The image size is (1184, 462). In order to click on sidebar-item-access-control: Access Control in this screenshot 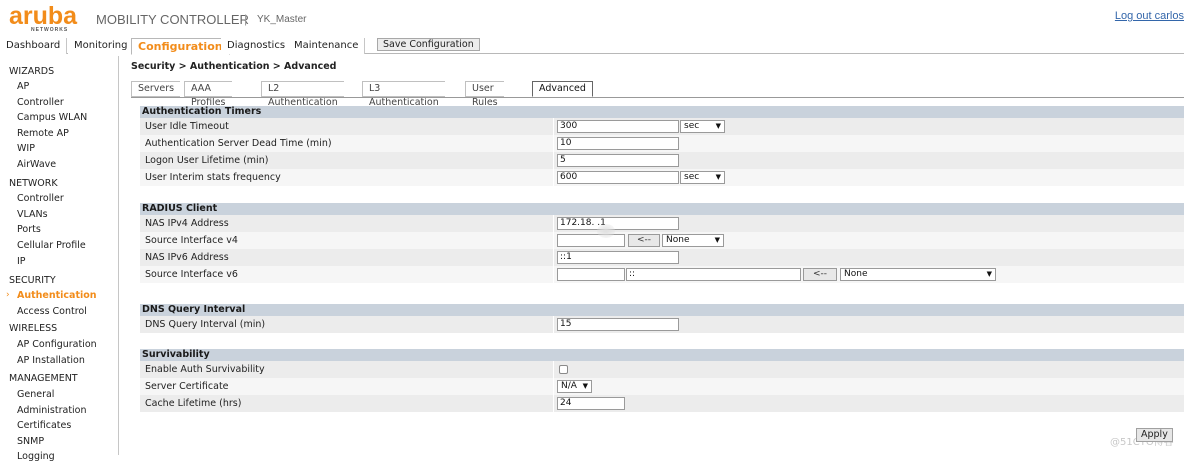, I will do `click(52, 311)`.